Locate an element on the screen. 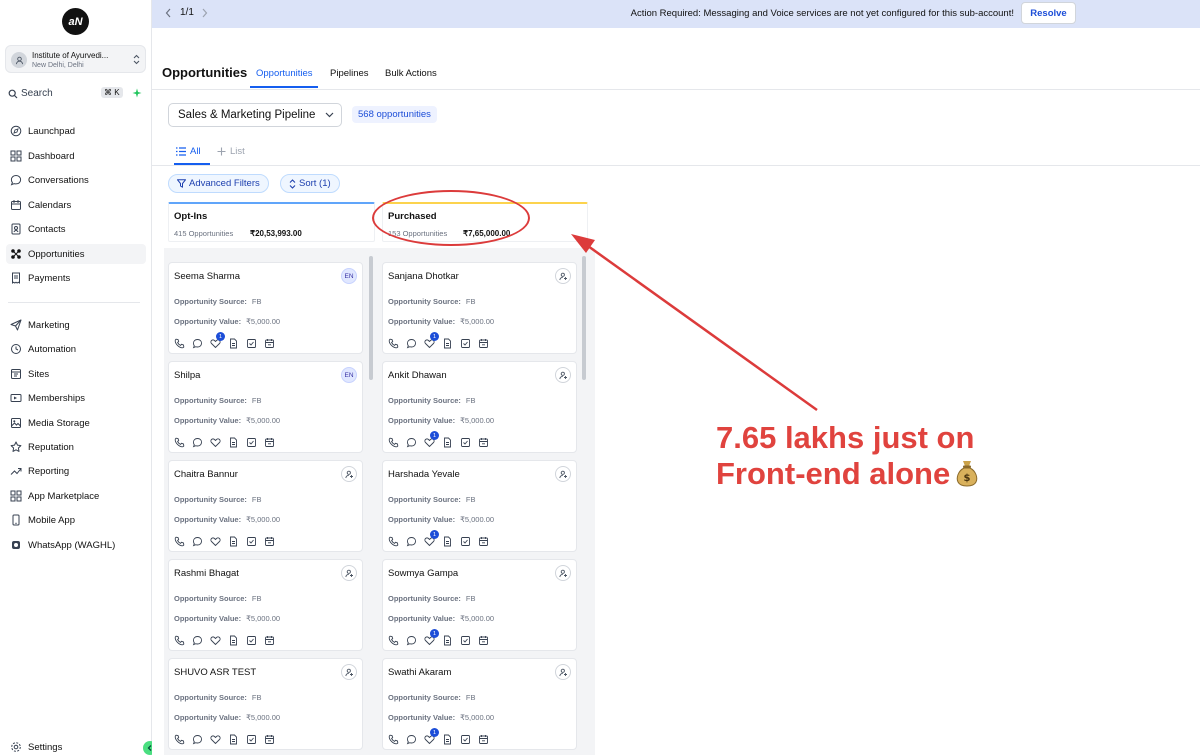 This screenshot has height=755, width=1200. annotation-line-1: 7.65 lakhs just on is located at coordinates (845, 437).